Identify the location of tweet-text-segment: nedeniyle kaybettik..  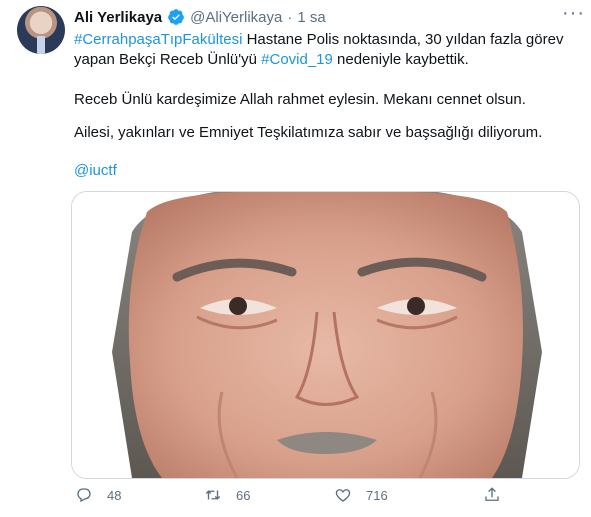
(400, 59).